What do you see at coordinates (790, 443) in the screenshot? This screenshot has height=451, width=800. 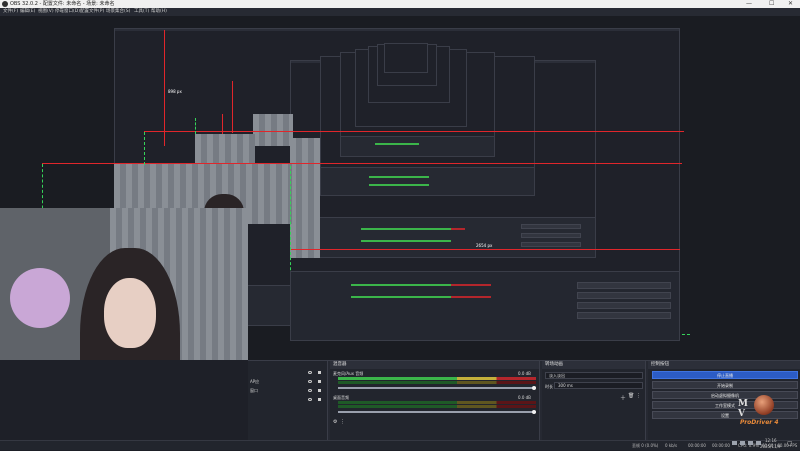 I see `notification-icon: ▢` at bounding box center [790, 443].